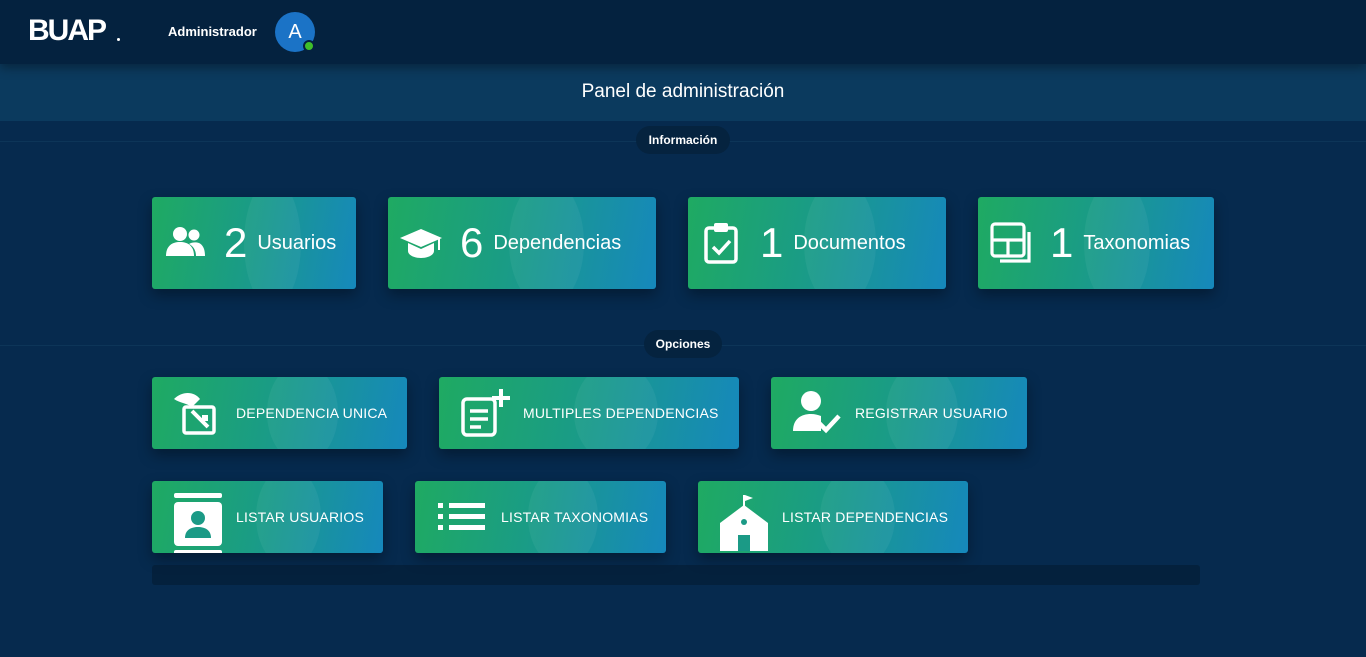  Describe the element at coordinates (683, 32) in the screenshot. I see `top-bar: BUAP Administrador A` at that location.